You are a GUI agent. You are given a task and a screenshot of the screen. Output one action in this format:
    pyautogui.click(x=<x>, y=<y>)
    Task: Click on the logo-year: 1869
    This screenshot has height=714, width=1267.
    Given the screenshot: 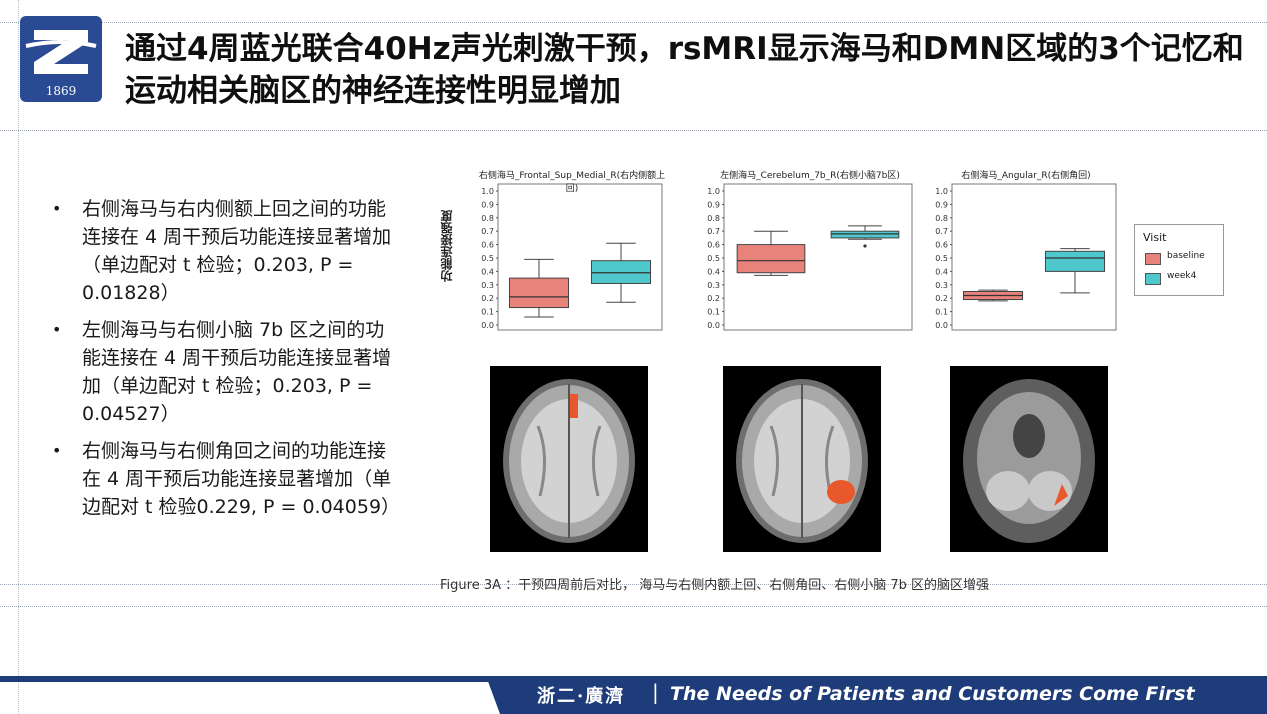 What is the action you would take?
    pyautogui.click(x=61, y=91)
    